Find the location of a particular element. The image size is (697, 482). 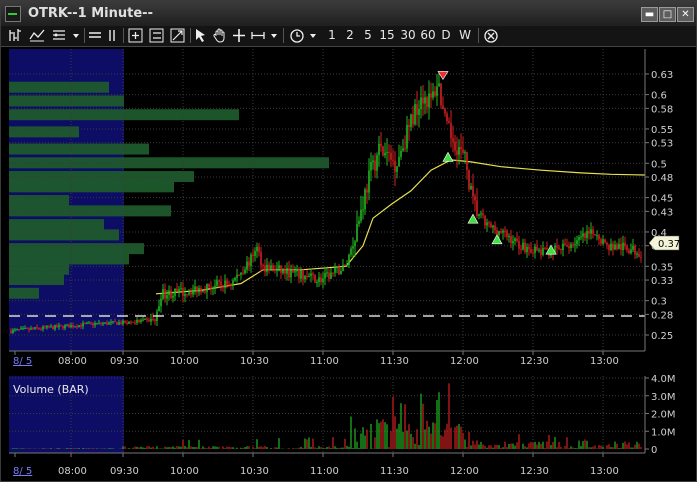

period-dropdown-icon is located at coordinates (313, 35).